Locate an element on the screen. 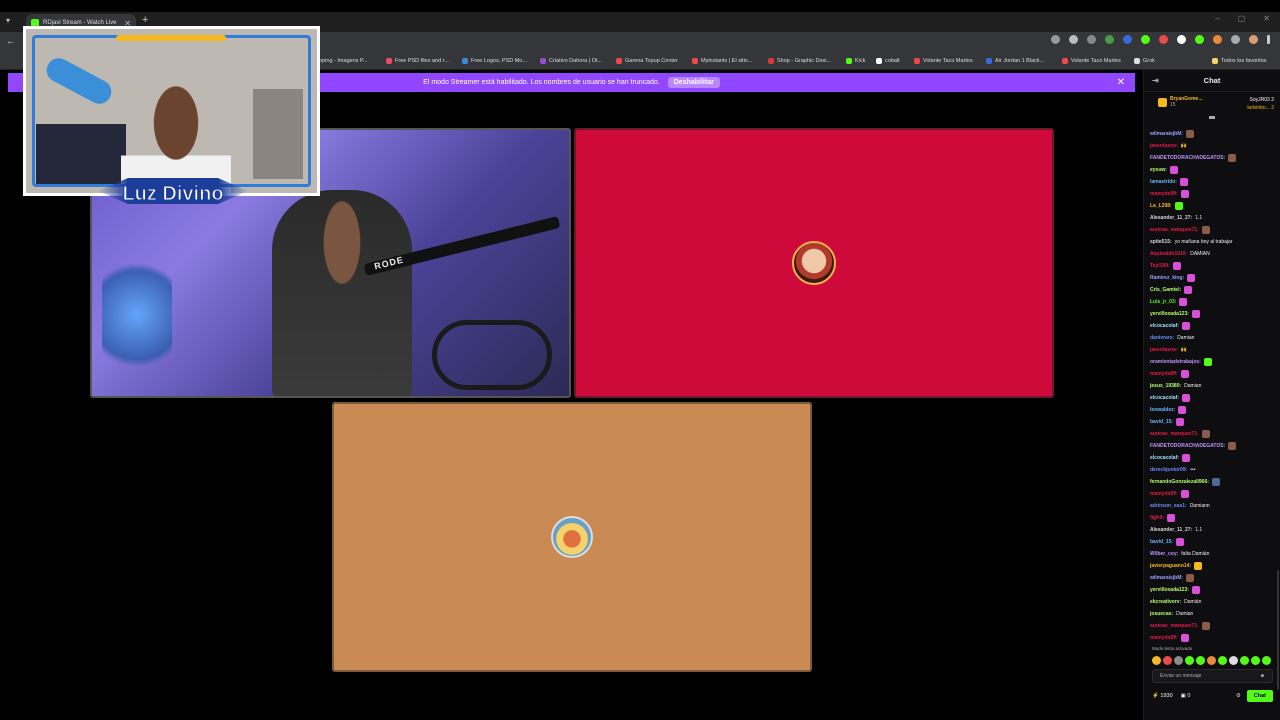 This screenshot has width=1280, height=720. chat-username: Wilber_coy: is located at coordinates (1164, 554).